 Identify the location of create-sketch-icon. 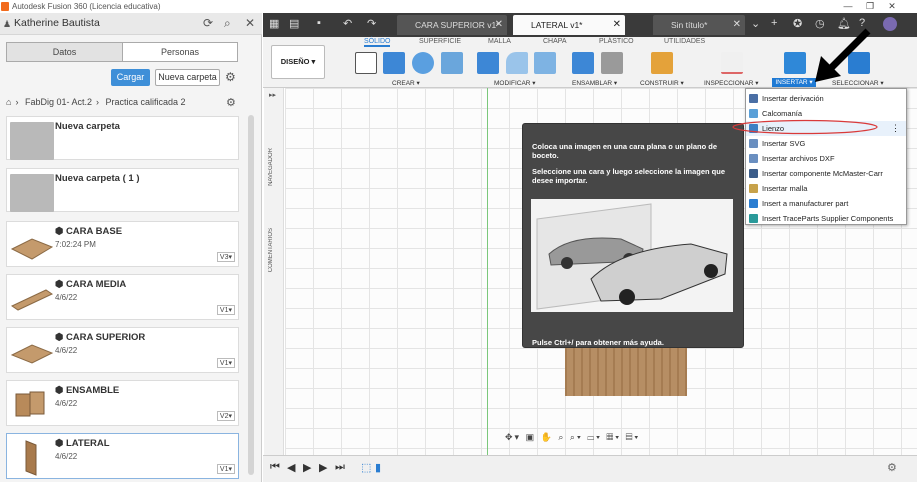
(366, 63).